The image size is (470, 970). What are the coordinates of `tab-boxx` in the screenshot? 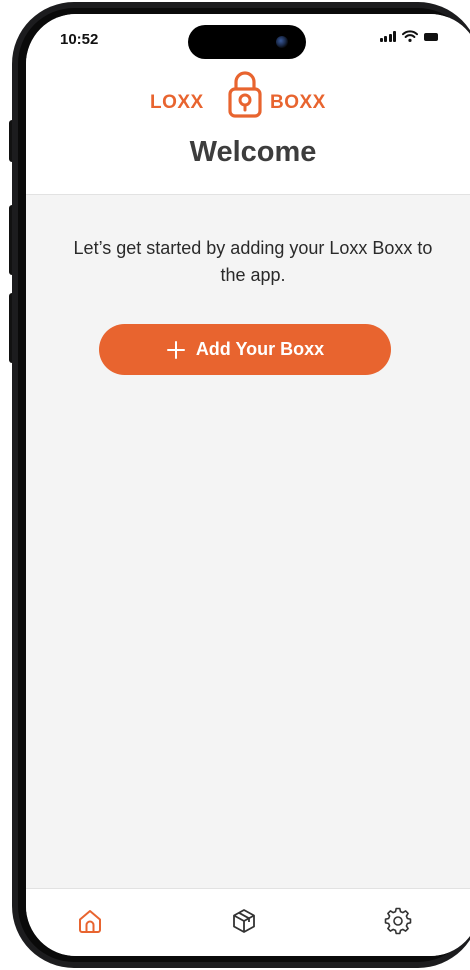 It's located at (244, 921).